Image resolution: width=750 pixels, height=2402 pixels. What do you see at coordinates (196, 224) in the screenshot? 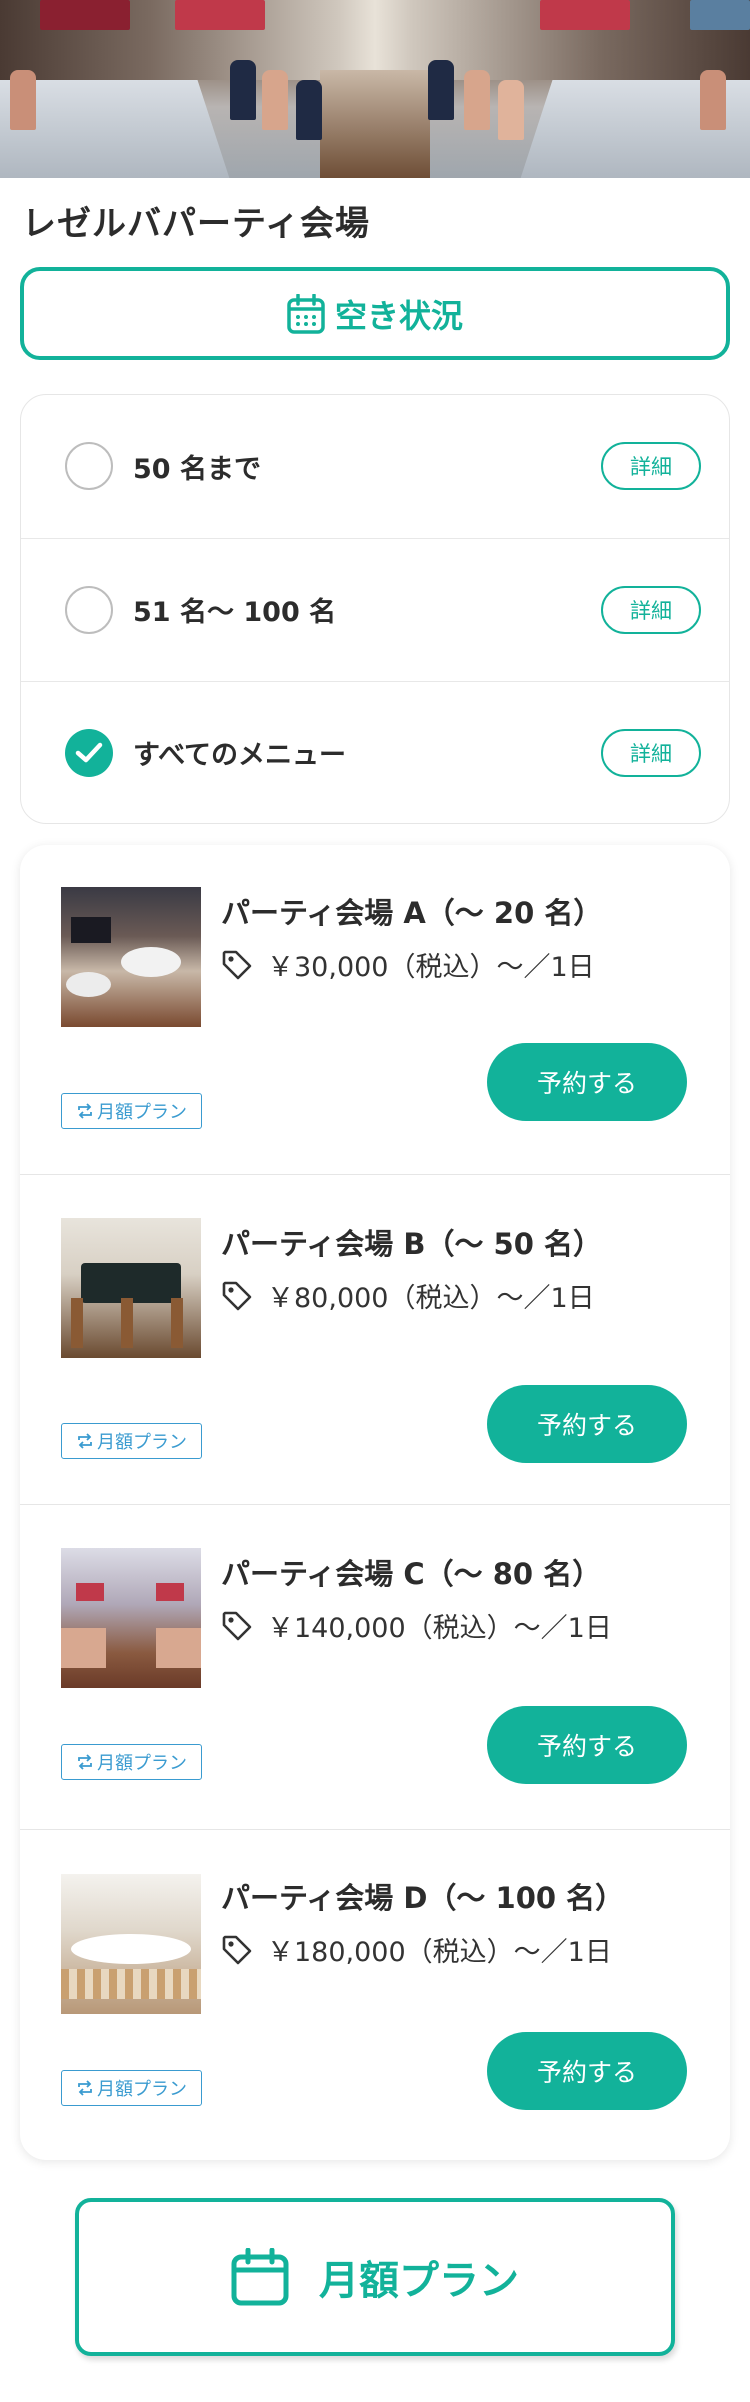
I see `venue-title: レゼルバパーティ会場` at bounding box center [196, 224].